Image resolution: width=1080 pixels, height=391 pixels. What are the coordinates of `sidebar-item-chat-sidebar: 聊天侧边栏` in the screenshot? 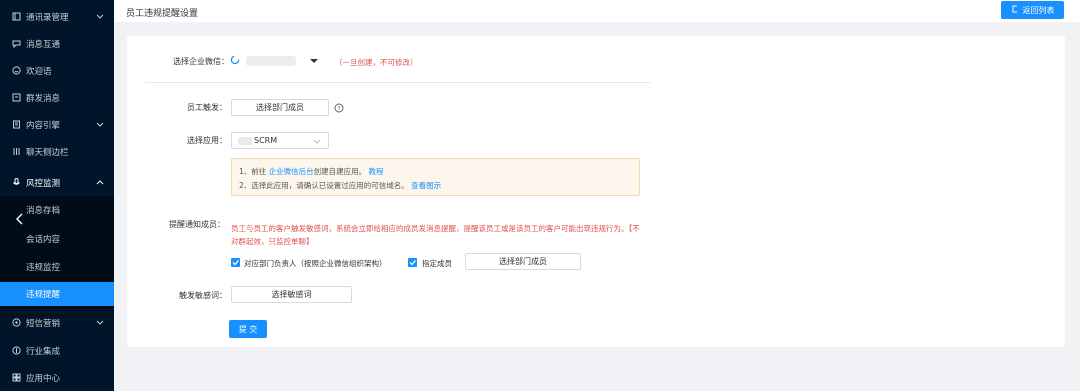 It's located at (57, 151).